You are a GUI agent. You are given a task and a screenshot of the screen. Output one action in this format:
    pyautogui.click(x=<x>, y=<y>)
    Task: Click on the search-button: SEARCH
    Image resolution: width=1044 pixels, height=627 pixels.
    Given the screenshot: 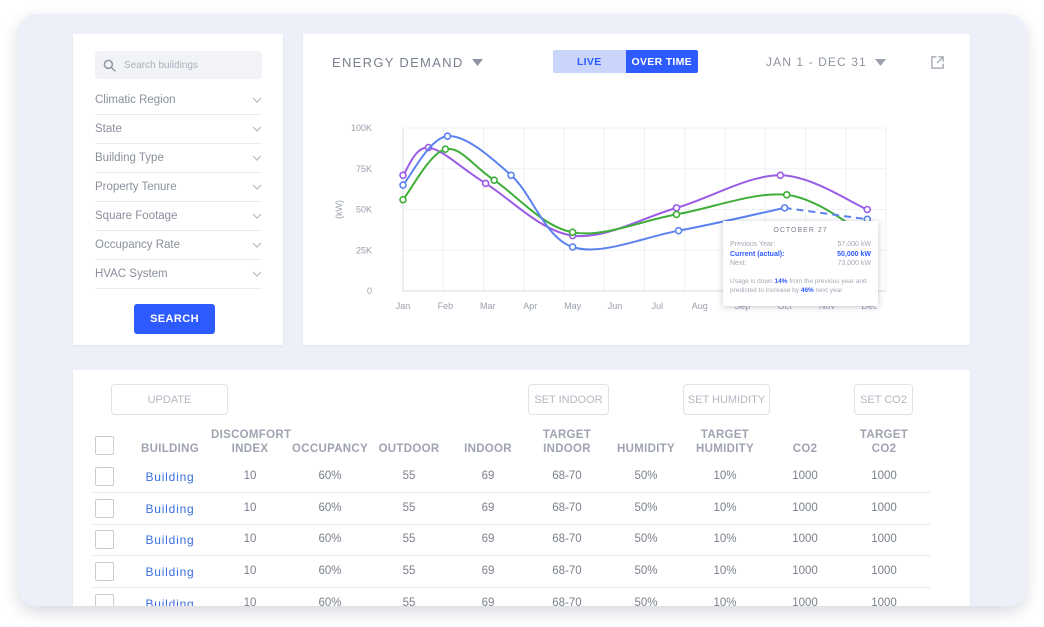 What is the action you would take?
    pyautogui.click(x=174, y=319)
    